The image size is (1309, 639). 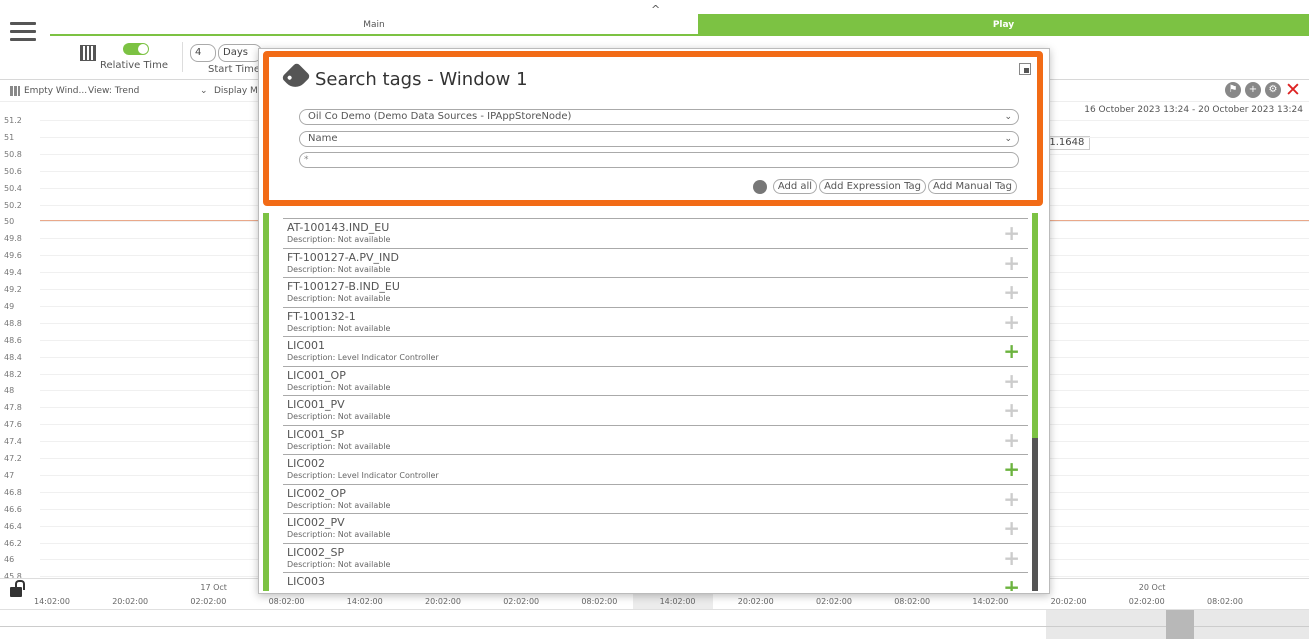 I want to click on tag-list-item: LIC003 +, so click(x=655, y=581).